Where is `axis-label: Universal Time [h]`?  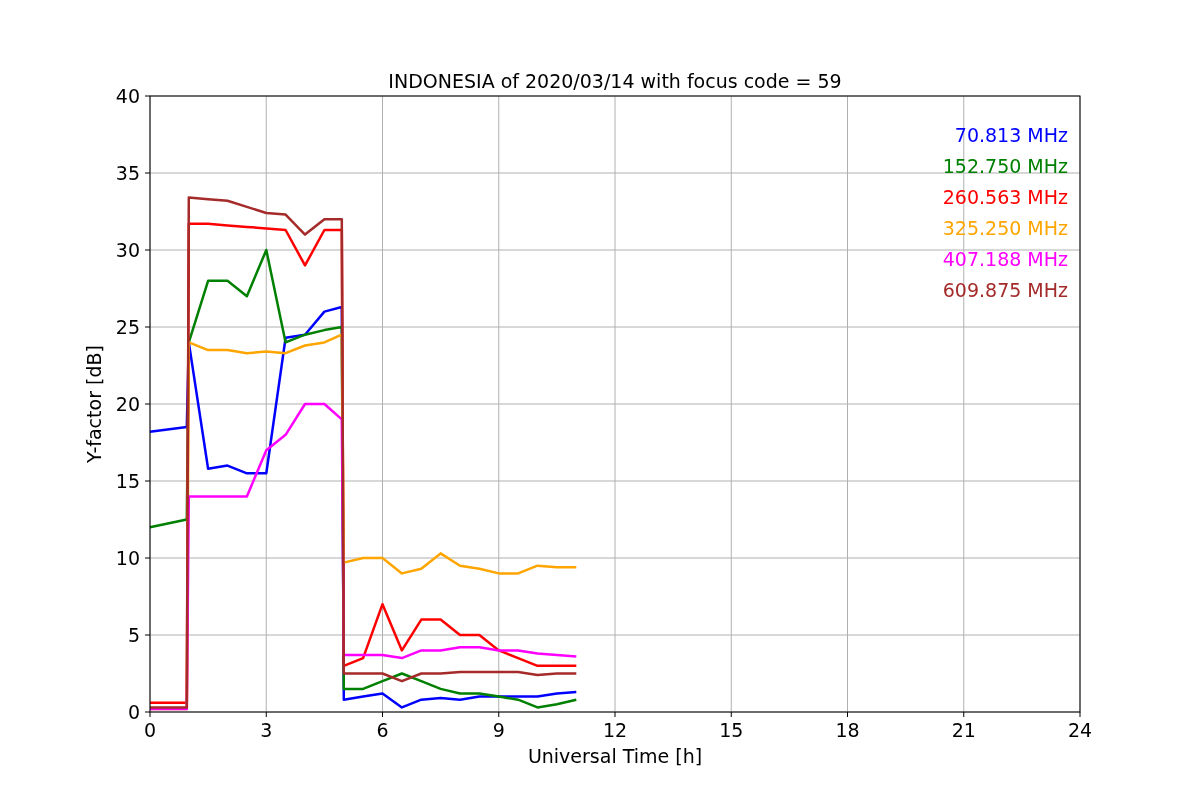 axis-label: Universal Time [h] is located at coordinates (615, 756).